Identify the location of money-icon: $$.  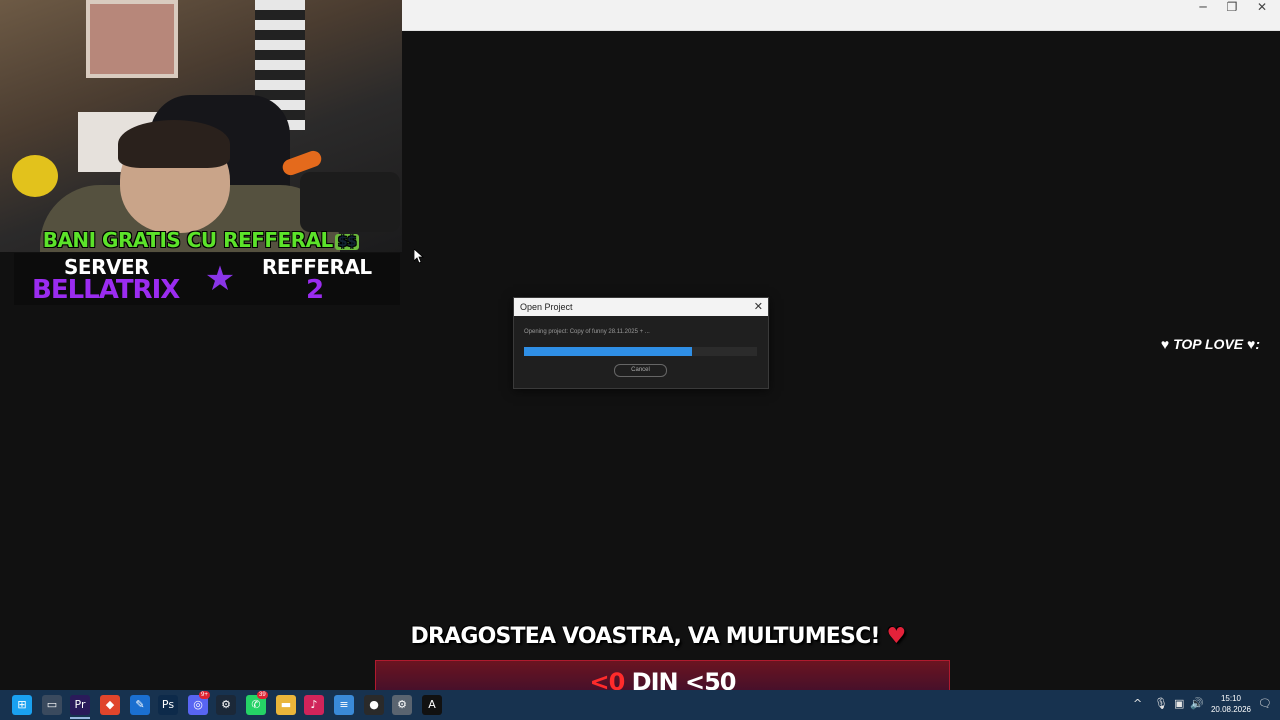
(347, 241).